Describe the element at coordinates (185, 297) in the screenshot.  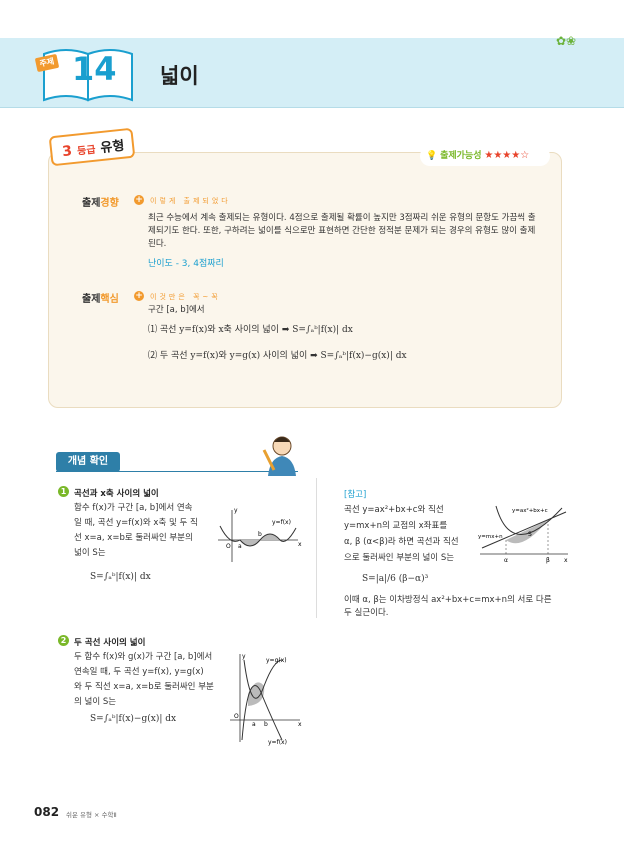
I see `core-sub: 이것만은 꼭~꼭` at that location.